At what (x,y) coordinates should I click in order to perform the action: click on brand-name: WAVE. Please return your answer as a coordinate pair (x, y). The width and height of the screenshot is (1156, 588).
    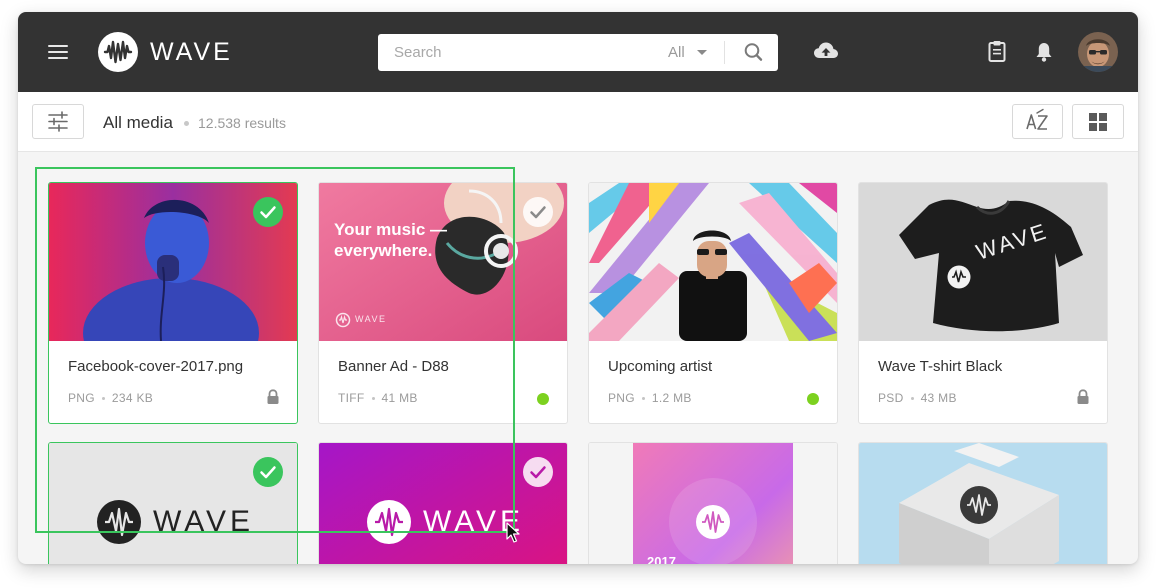
    Looking at the image, I should click on (191, 52).